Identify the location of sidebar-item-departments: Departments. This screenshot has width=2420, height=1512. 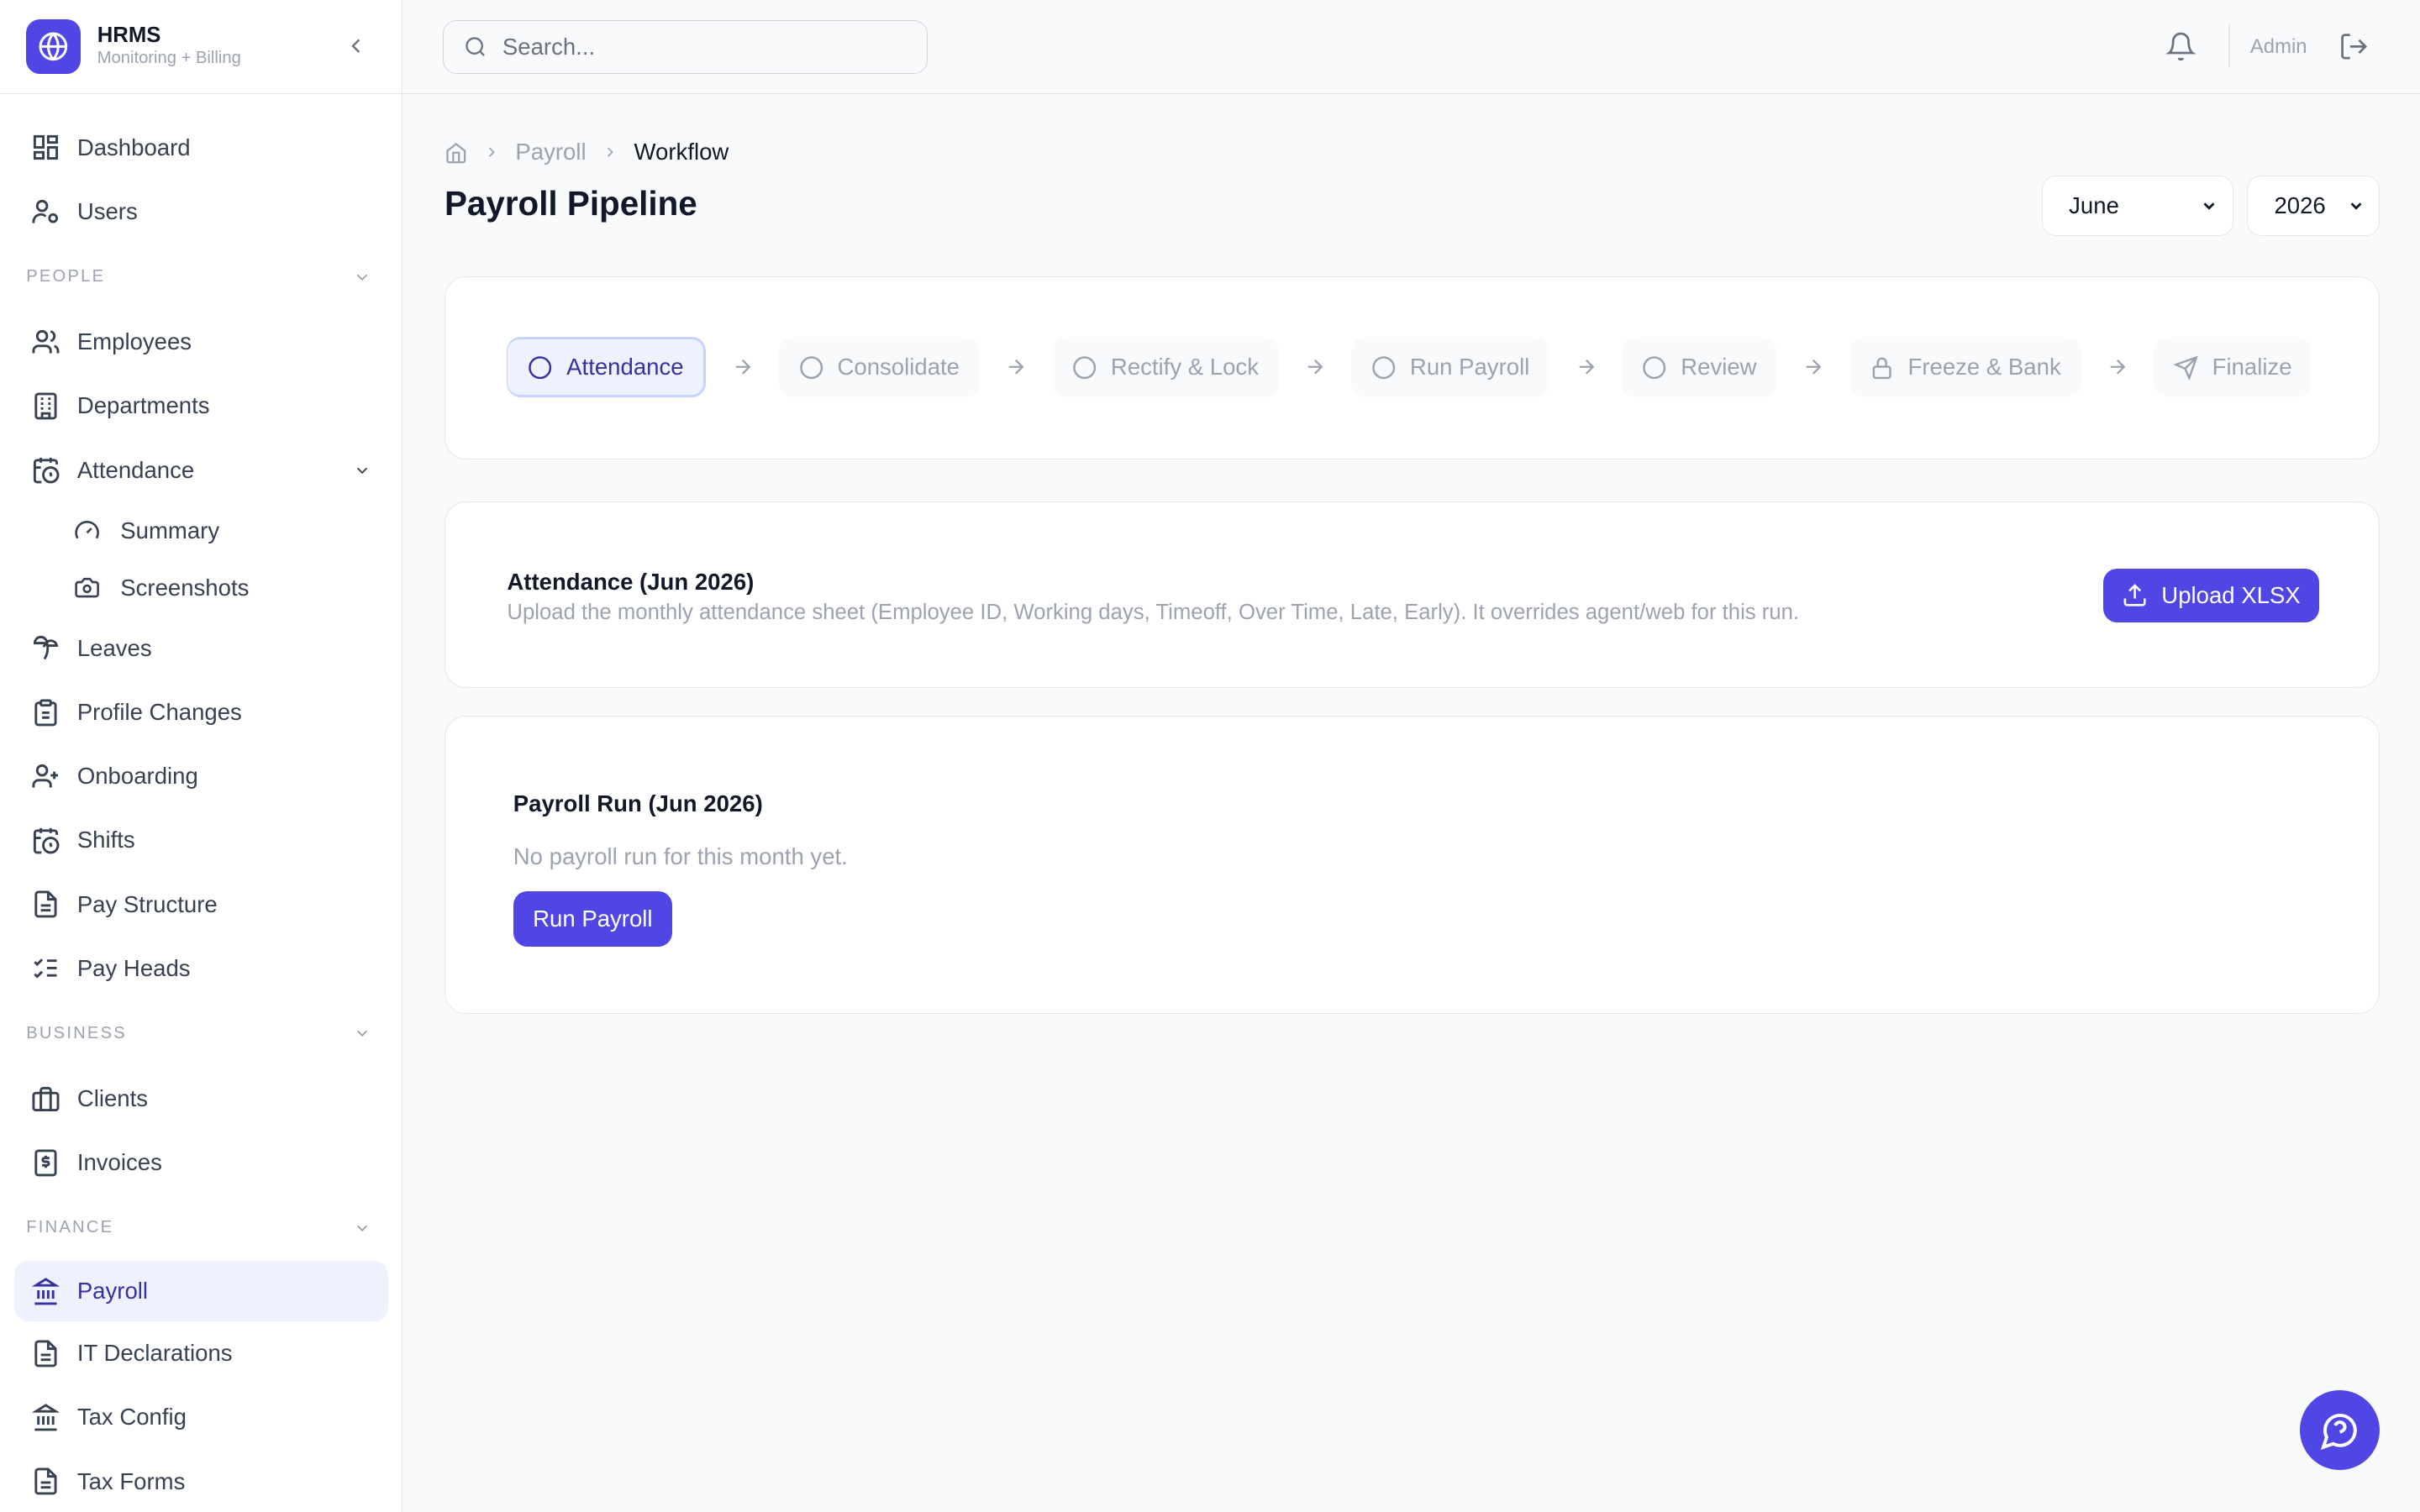
(201, 406).